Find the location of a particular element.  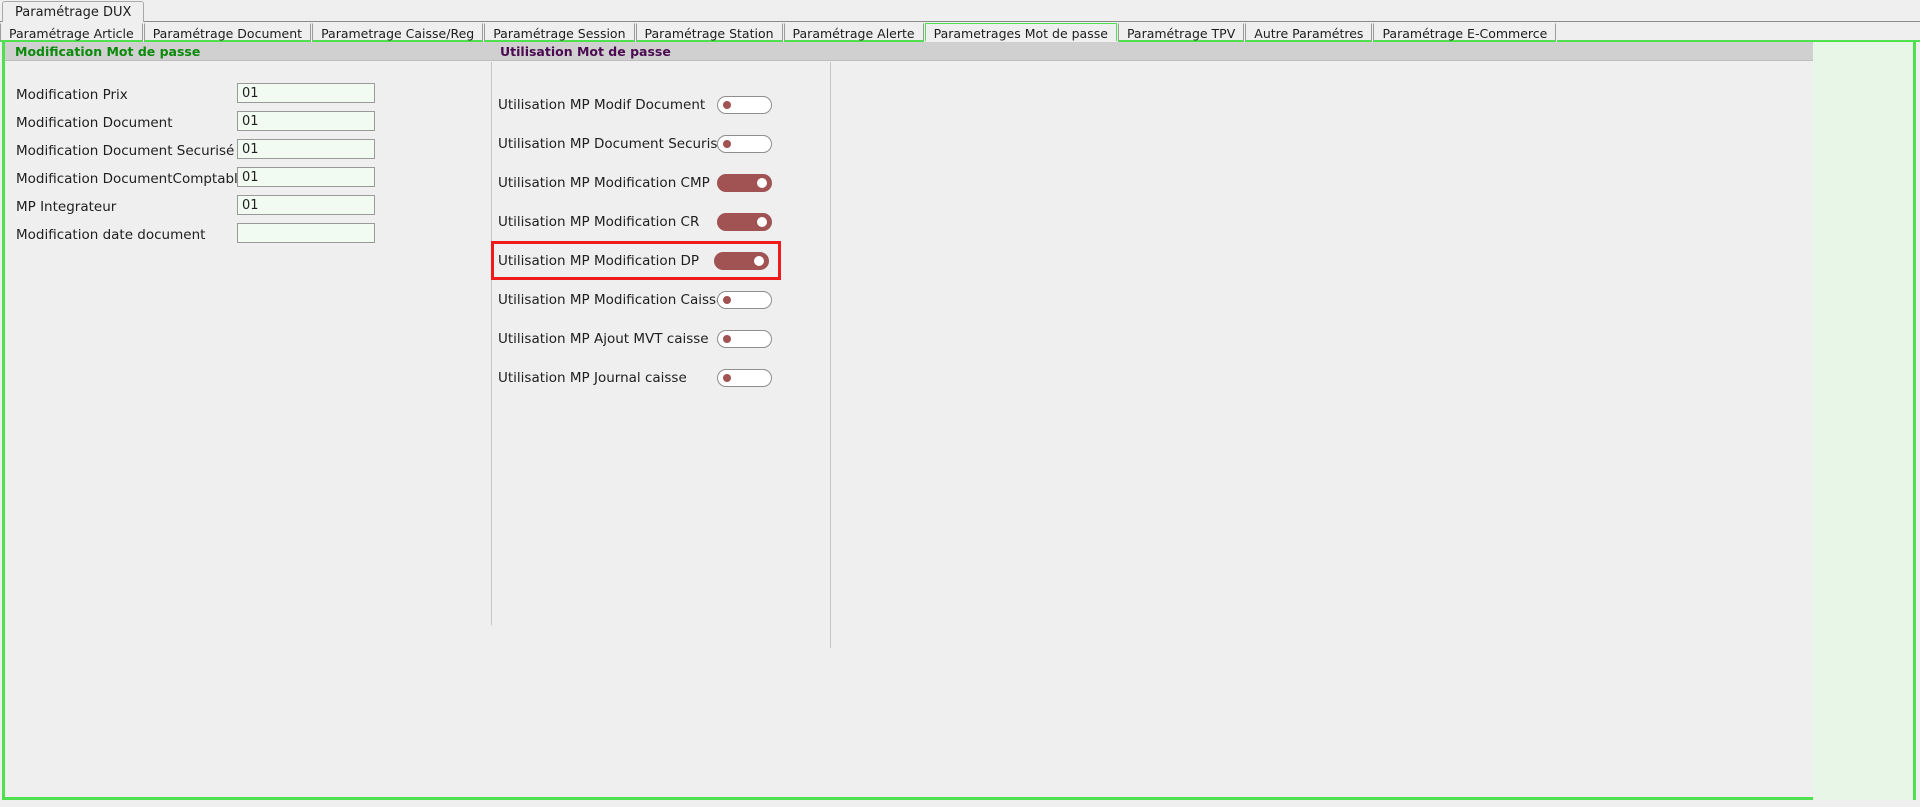

form-label: Modification Document Securisé is located at coordinates (125, 151).